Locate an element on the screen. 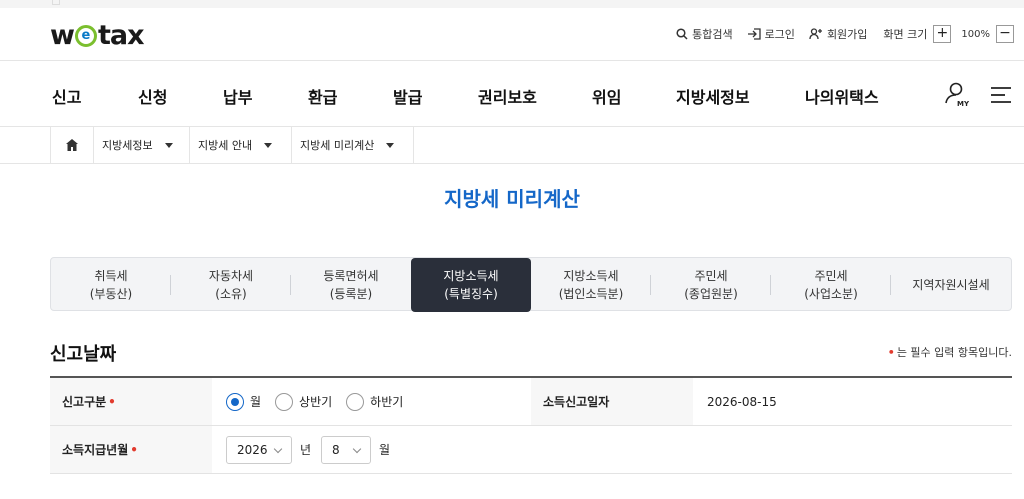  tab-label: 등록면허세 is located at coordinates (351, 276).